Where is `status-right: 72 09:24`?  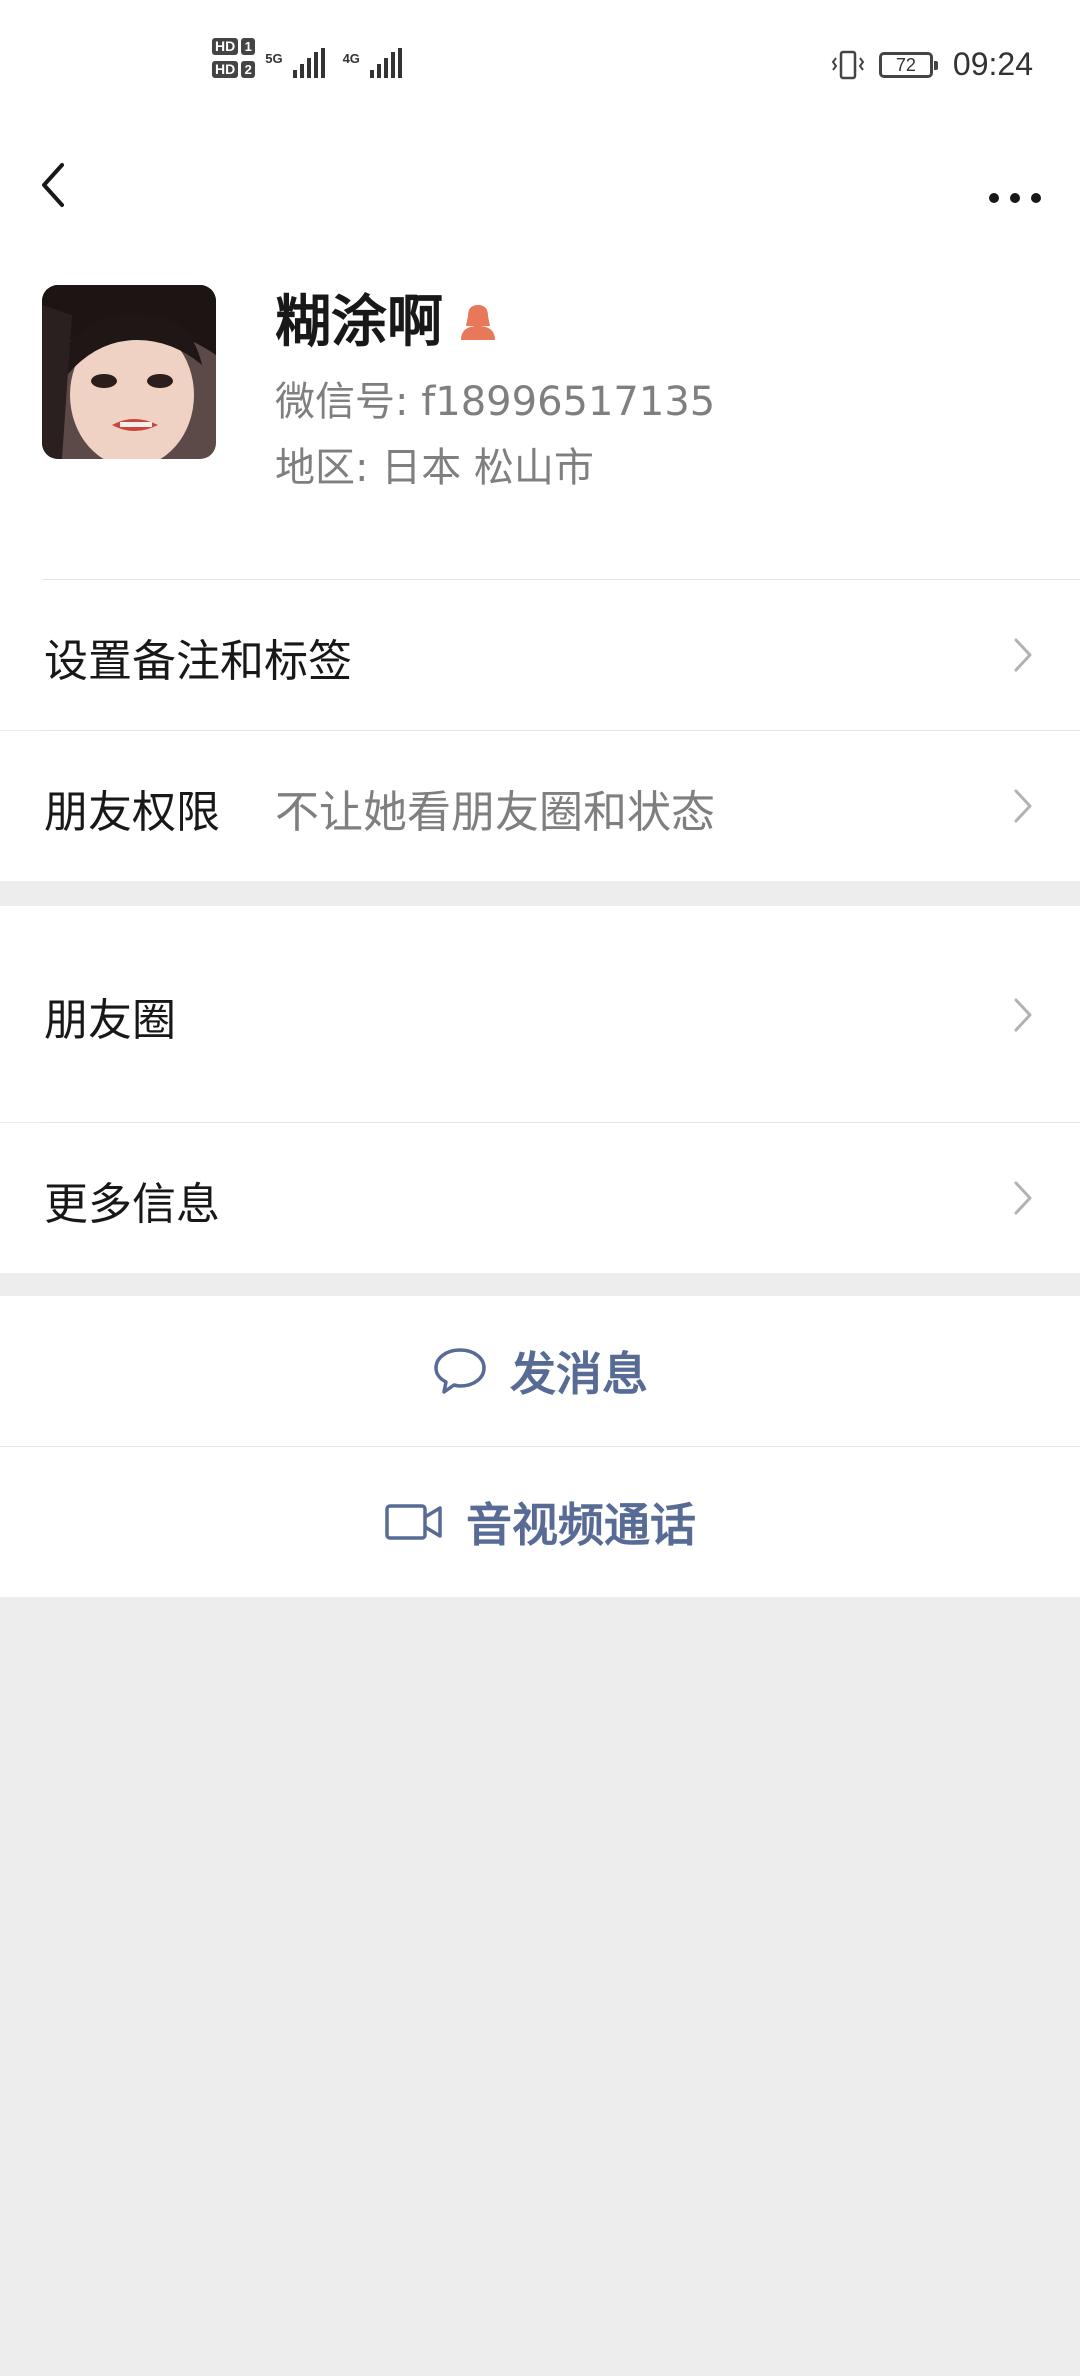
status-right: 72 09:24 is located at coordinates (932, 64).